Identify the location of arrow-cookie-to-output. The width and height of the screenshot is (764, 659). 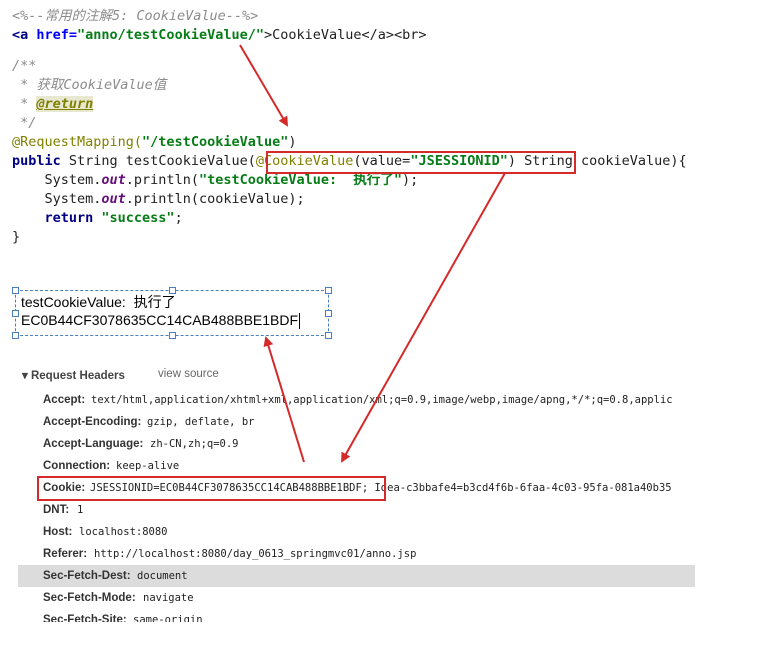
(284, 399).